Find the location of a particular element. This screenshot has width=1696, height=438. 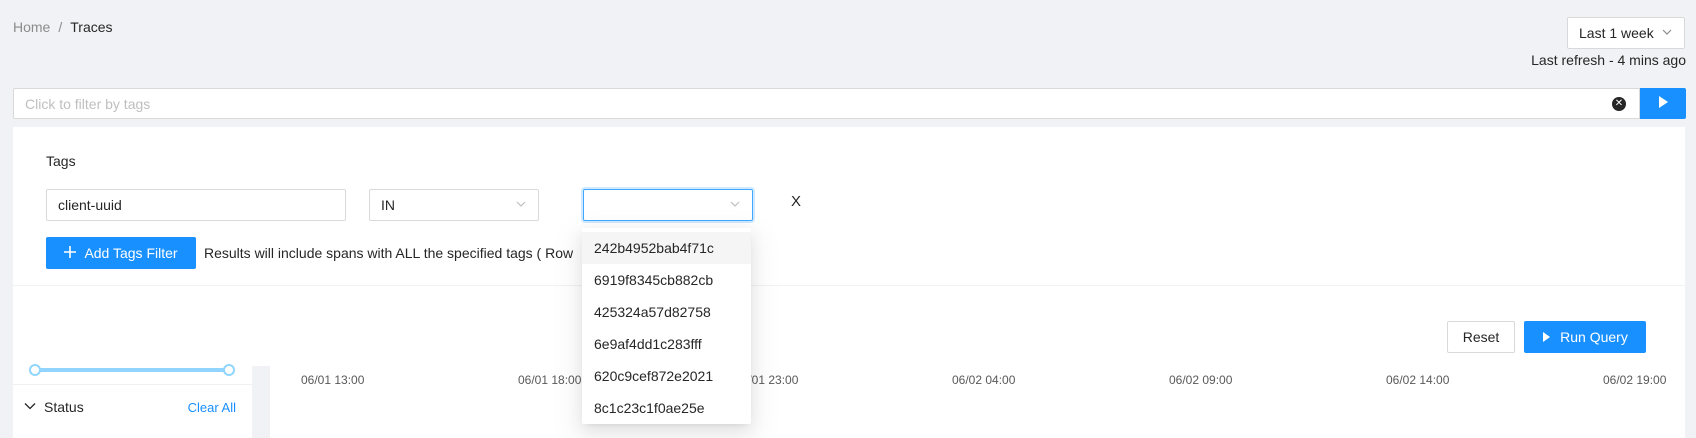

tag-key-input: client-uuid is located at coordinates (196, 205).